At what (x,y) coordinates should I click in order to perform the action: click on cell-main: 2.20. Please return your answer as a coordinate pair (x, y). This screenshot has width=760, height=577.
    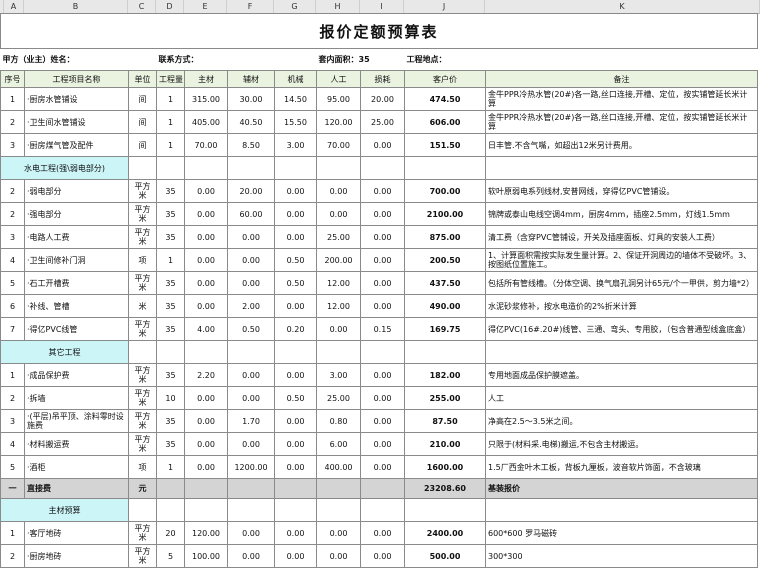
    Looking at the image, I should click on (206, 375).